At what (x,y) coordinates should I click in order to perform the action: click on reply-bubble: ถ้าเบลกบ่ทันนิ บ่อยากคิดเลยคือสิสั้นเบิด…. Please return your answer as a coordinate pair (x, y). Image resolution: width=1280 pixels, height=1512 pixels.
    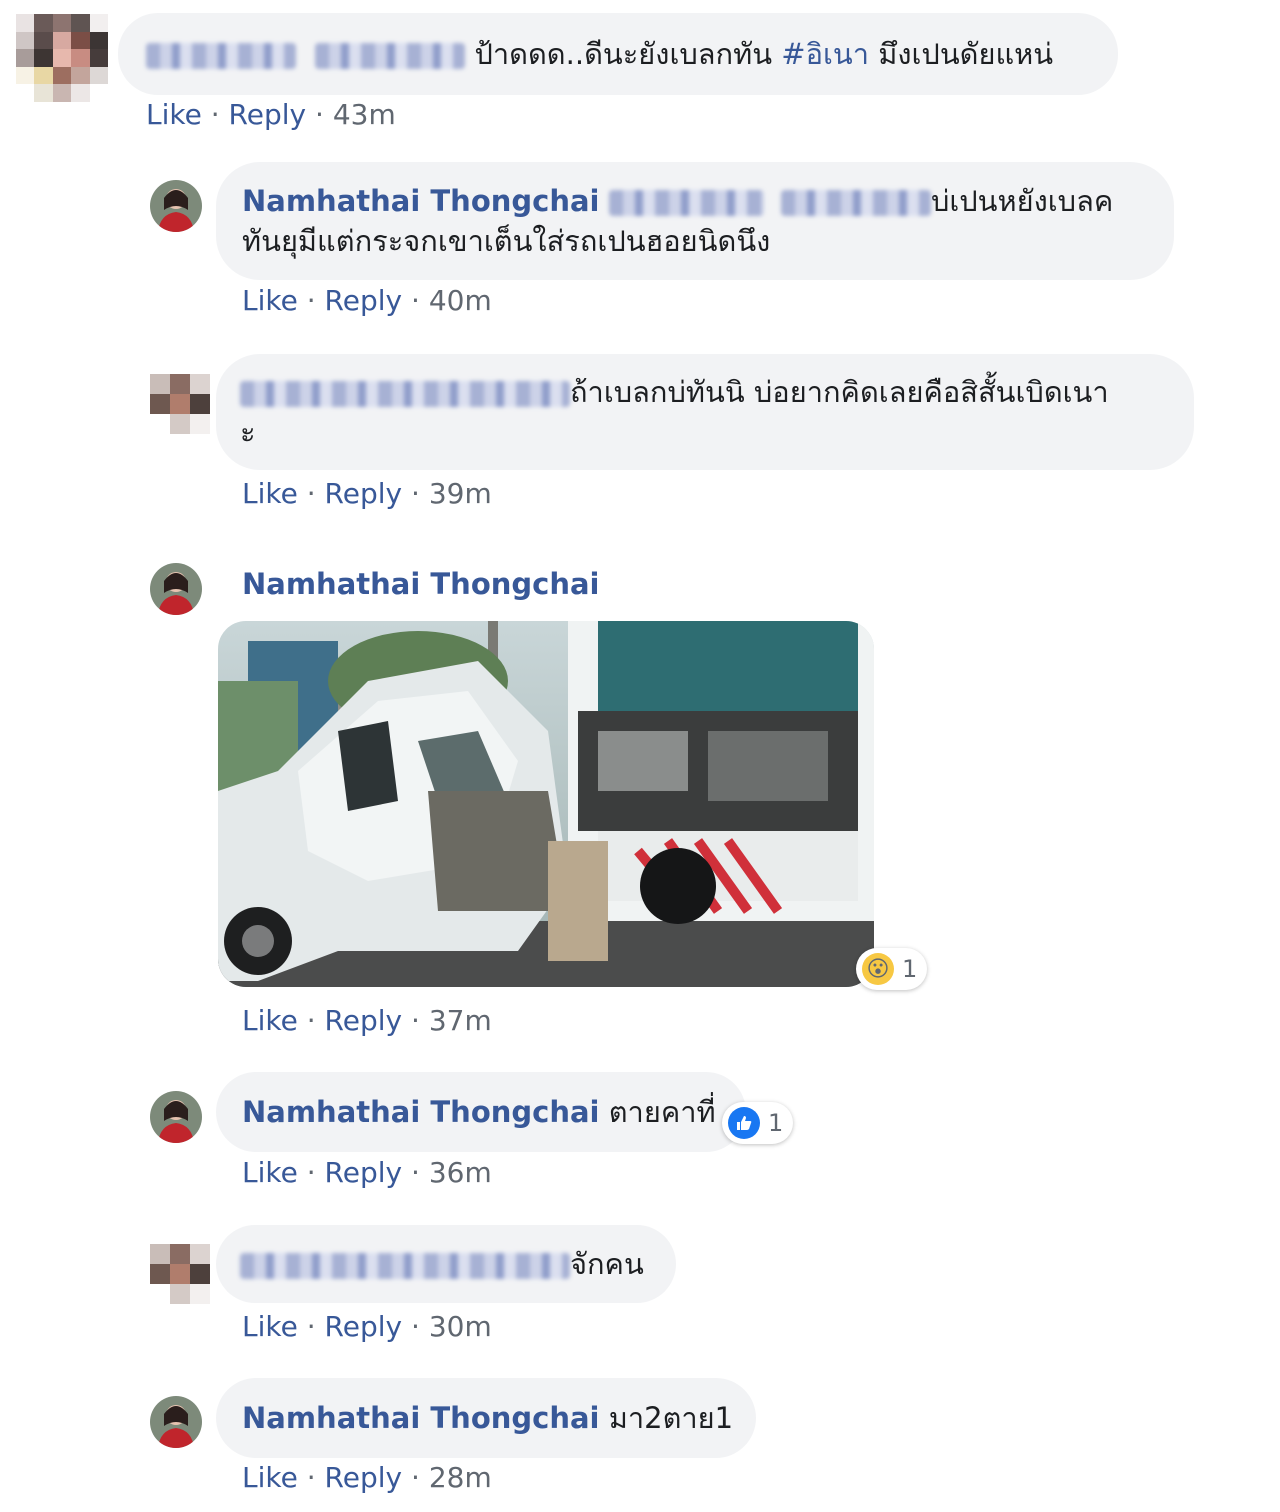
    Looking at the image, I should click on (705, 412).